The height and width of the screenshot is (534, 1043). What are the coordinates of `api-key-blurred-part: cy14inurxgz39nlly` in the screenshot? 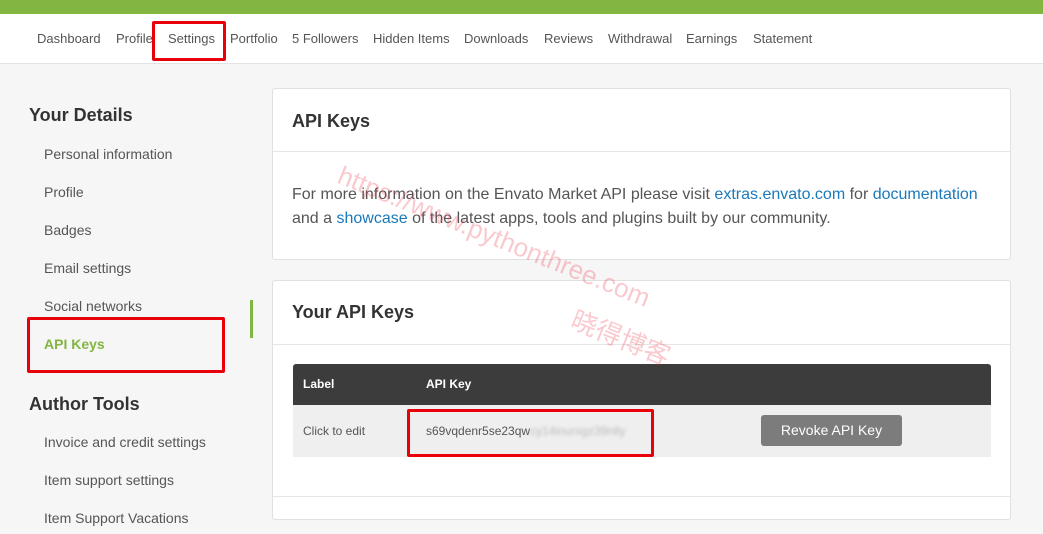 It's located at (578, 431).